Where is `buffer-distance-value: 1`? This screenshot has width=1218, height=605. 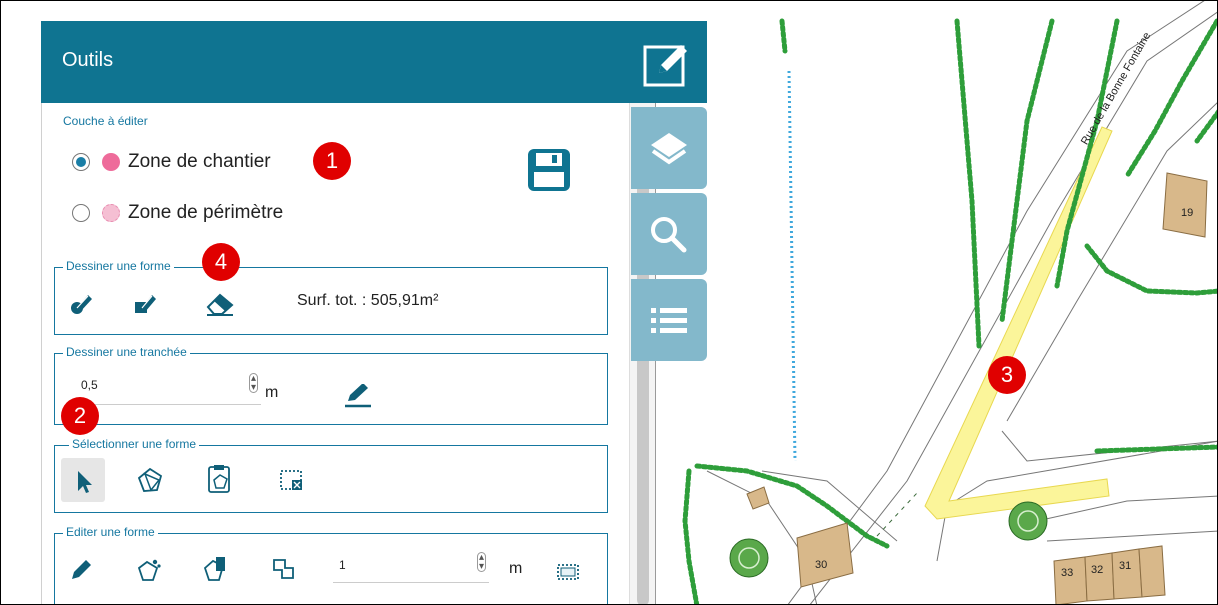
buffer-distance-value: 1 is located at coordinates (342, 565).